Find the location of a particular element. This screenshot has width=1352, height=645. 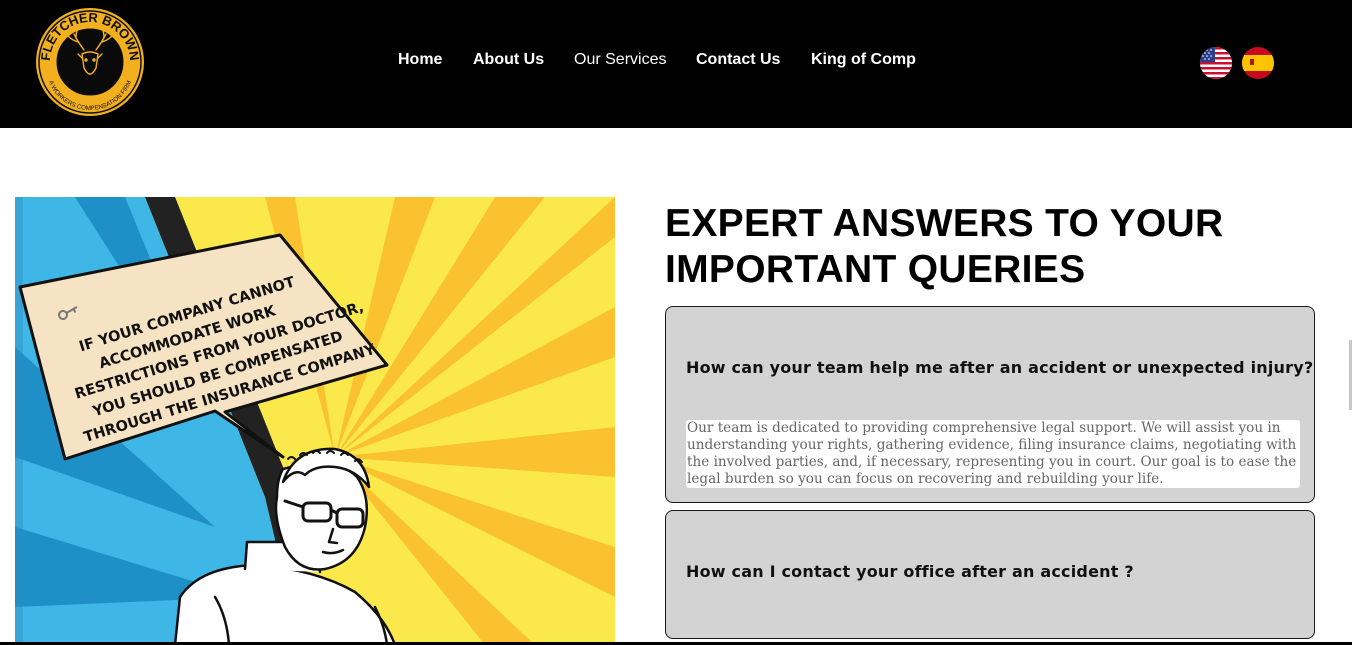

nav-home-link: Home is located at coordinates (420, 60).